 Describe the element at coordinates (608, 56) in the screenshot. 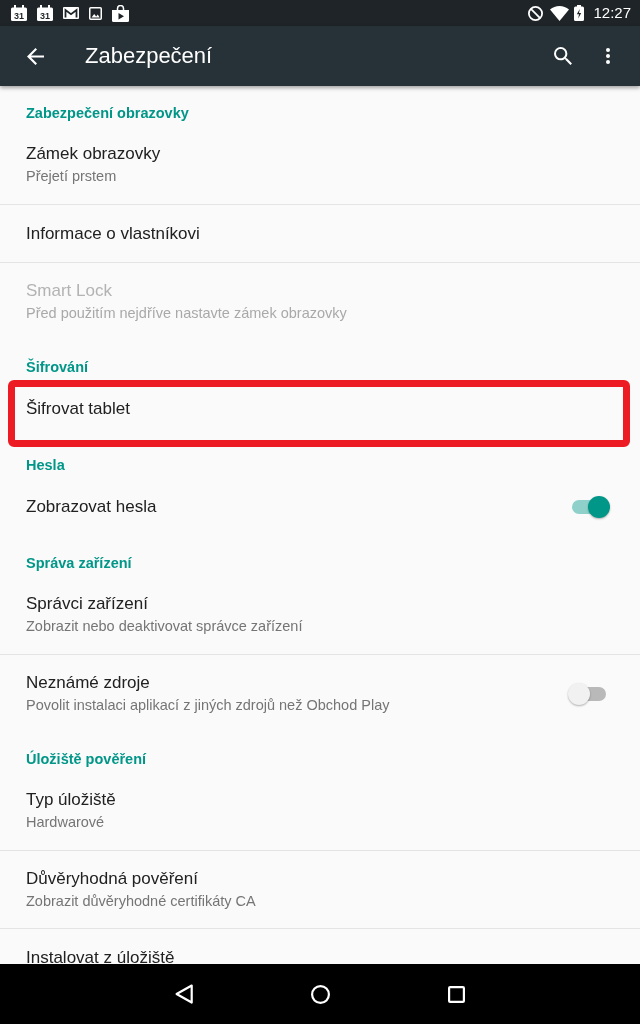

I see `more-options-icon` at that location.